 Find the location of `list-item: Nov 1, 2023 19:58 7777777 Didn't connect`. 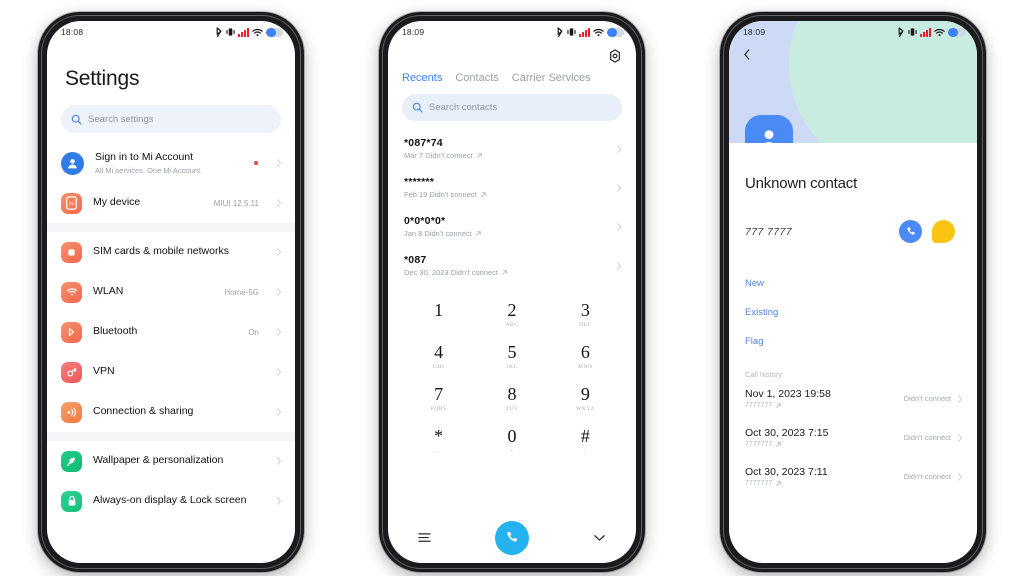

list-item: Nov 1, 2023 19:58 7777777 Didn't connect is located at coordinates (853, 398).